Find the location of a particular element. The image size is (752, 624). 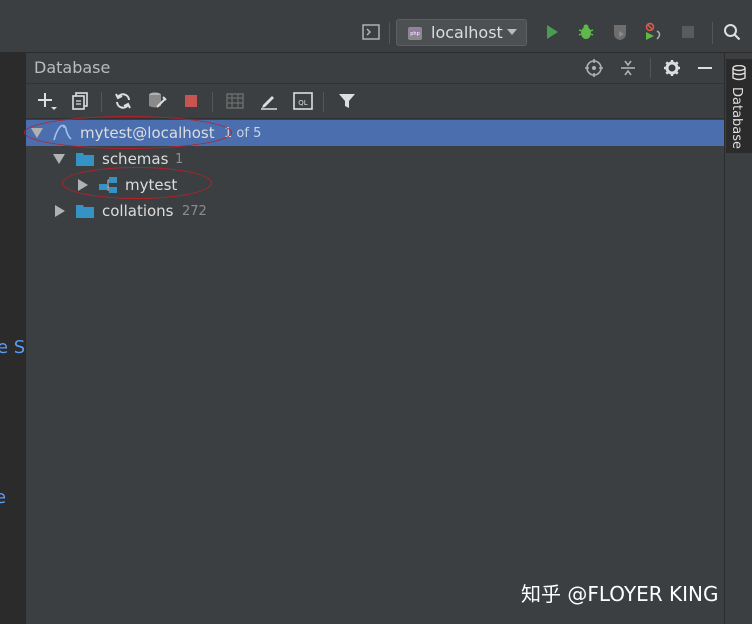

editor-edge: le S e is located at coordinates (13, 338).